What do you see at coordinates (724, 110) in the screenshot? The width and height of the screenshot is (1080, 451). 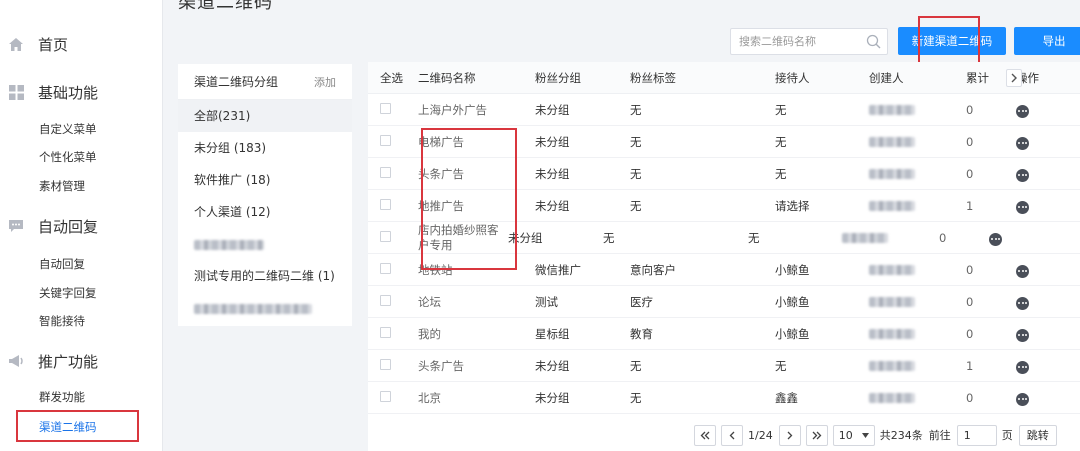 I see `table-row: 上海户外广告 未分组 无 无 0` at bounding box center [724, 110].